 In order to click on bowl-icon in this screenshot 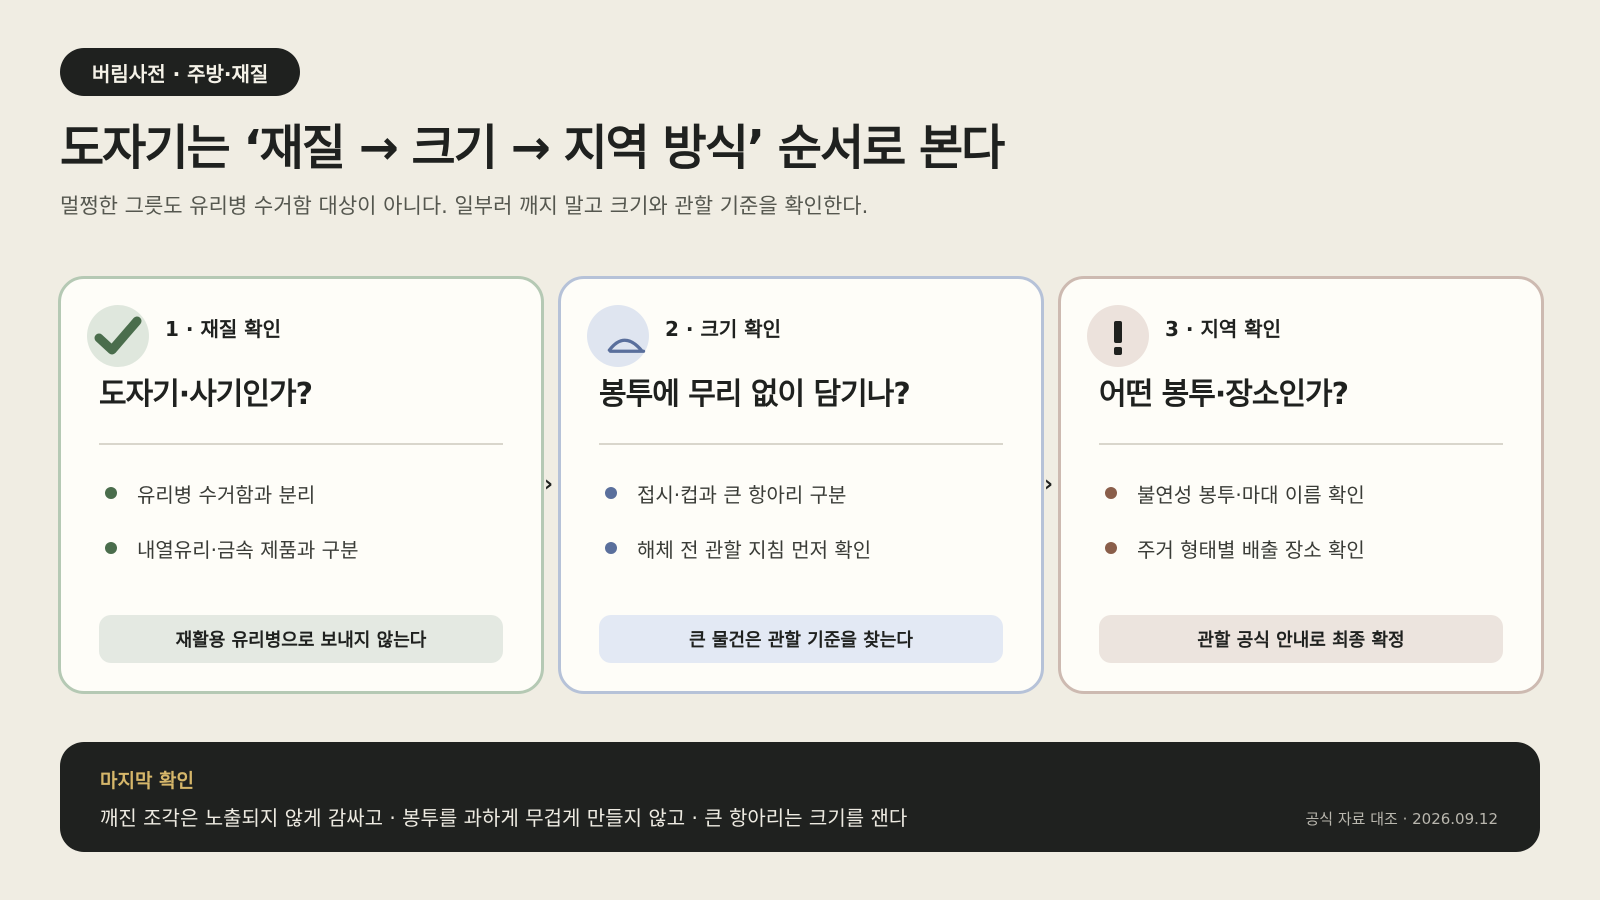, I will do `click(618, 336)`.